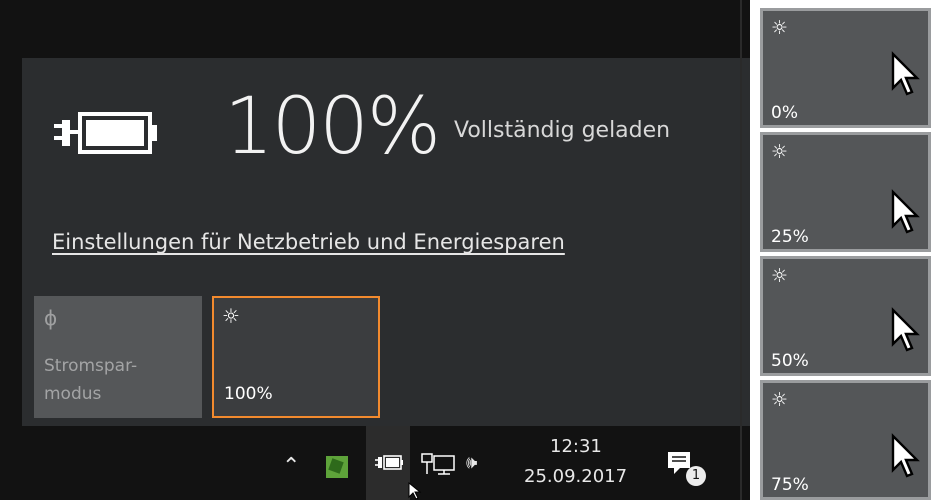 The height and width of the screenshot is (500, 931). Describe the element at coordinates (291, 466) in the screenshot. I see `chevron-up-icon: ⌃` at that location.